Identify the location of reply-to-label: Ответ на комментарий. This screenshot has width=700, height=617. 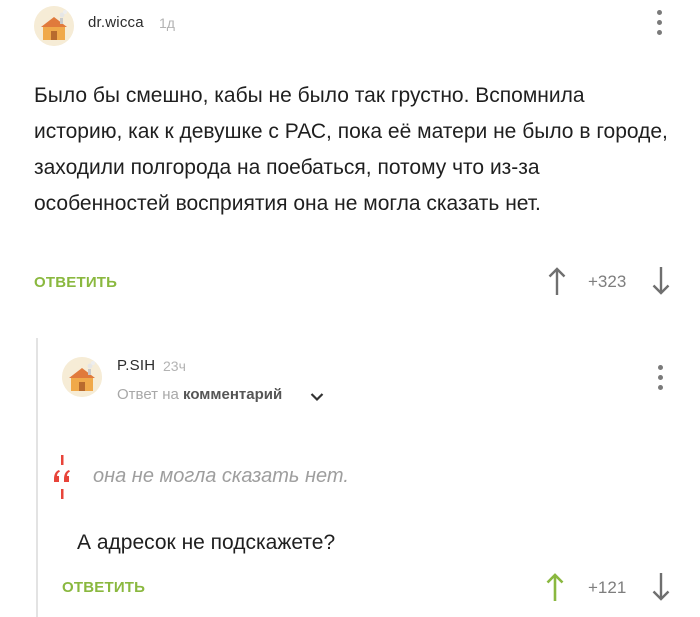
(199, 394).